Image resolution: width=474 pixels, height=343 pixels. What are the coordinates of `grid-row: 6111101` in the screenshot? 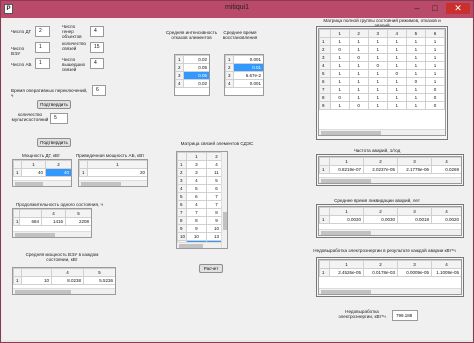 It's located at (382, 81).